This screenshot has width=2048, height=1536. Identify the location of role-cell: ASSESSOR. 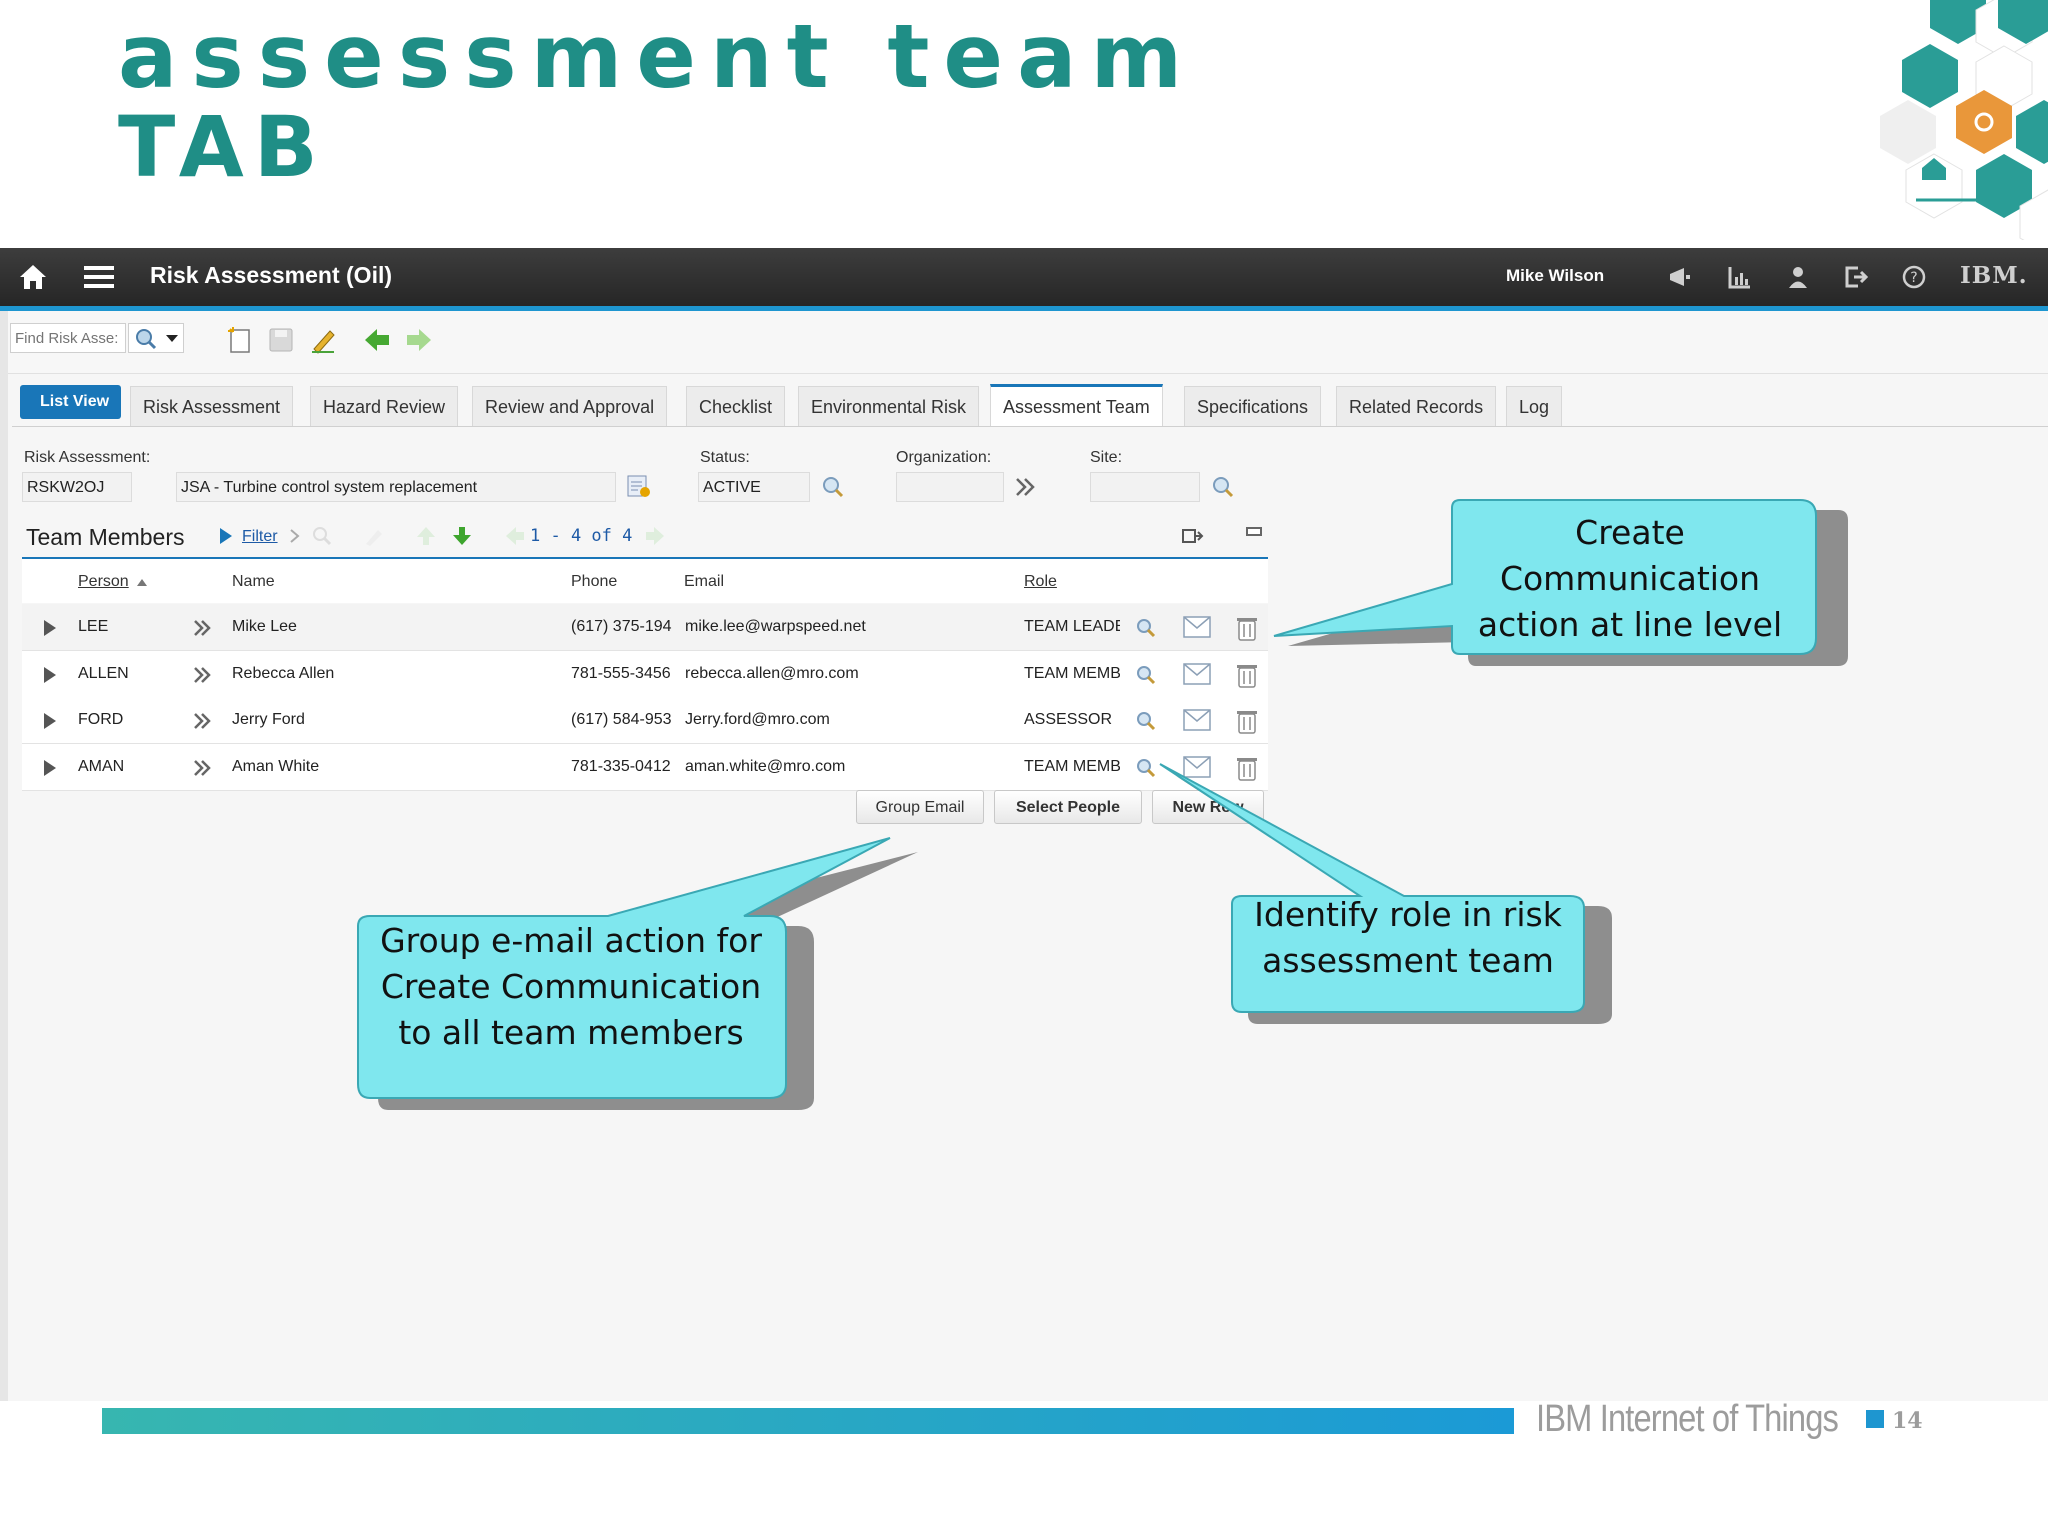
(1072, 720).